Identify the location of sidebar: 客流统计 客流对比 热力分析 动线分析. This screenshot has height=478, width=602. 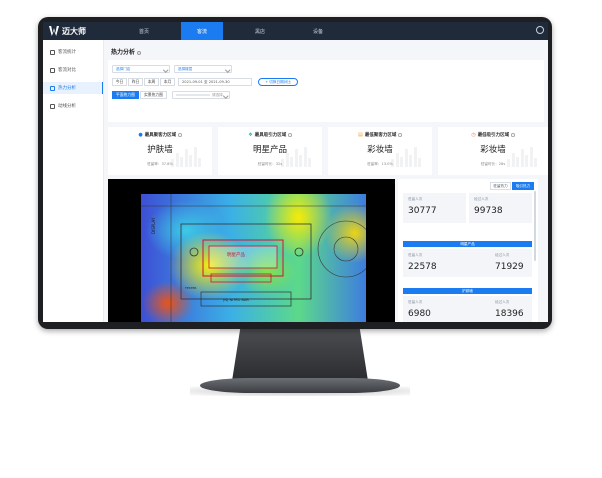
(73, 181).